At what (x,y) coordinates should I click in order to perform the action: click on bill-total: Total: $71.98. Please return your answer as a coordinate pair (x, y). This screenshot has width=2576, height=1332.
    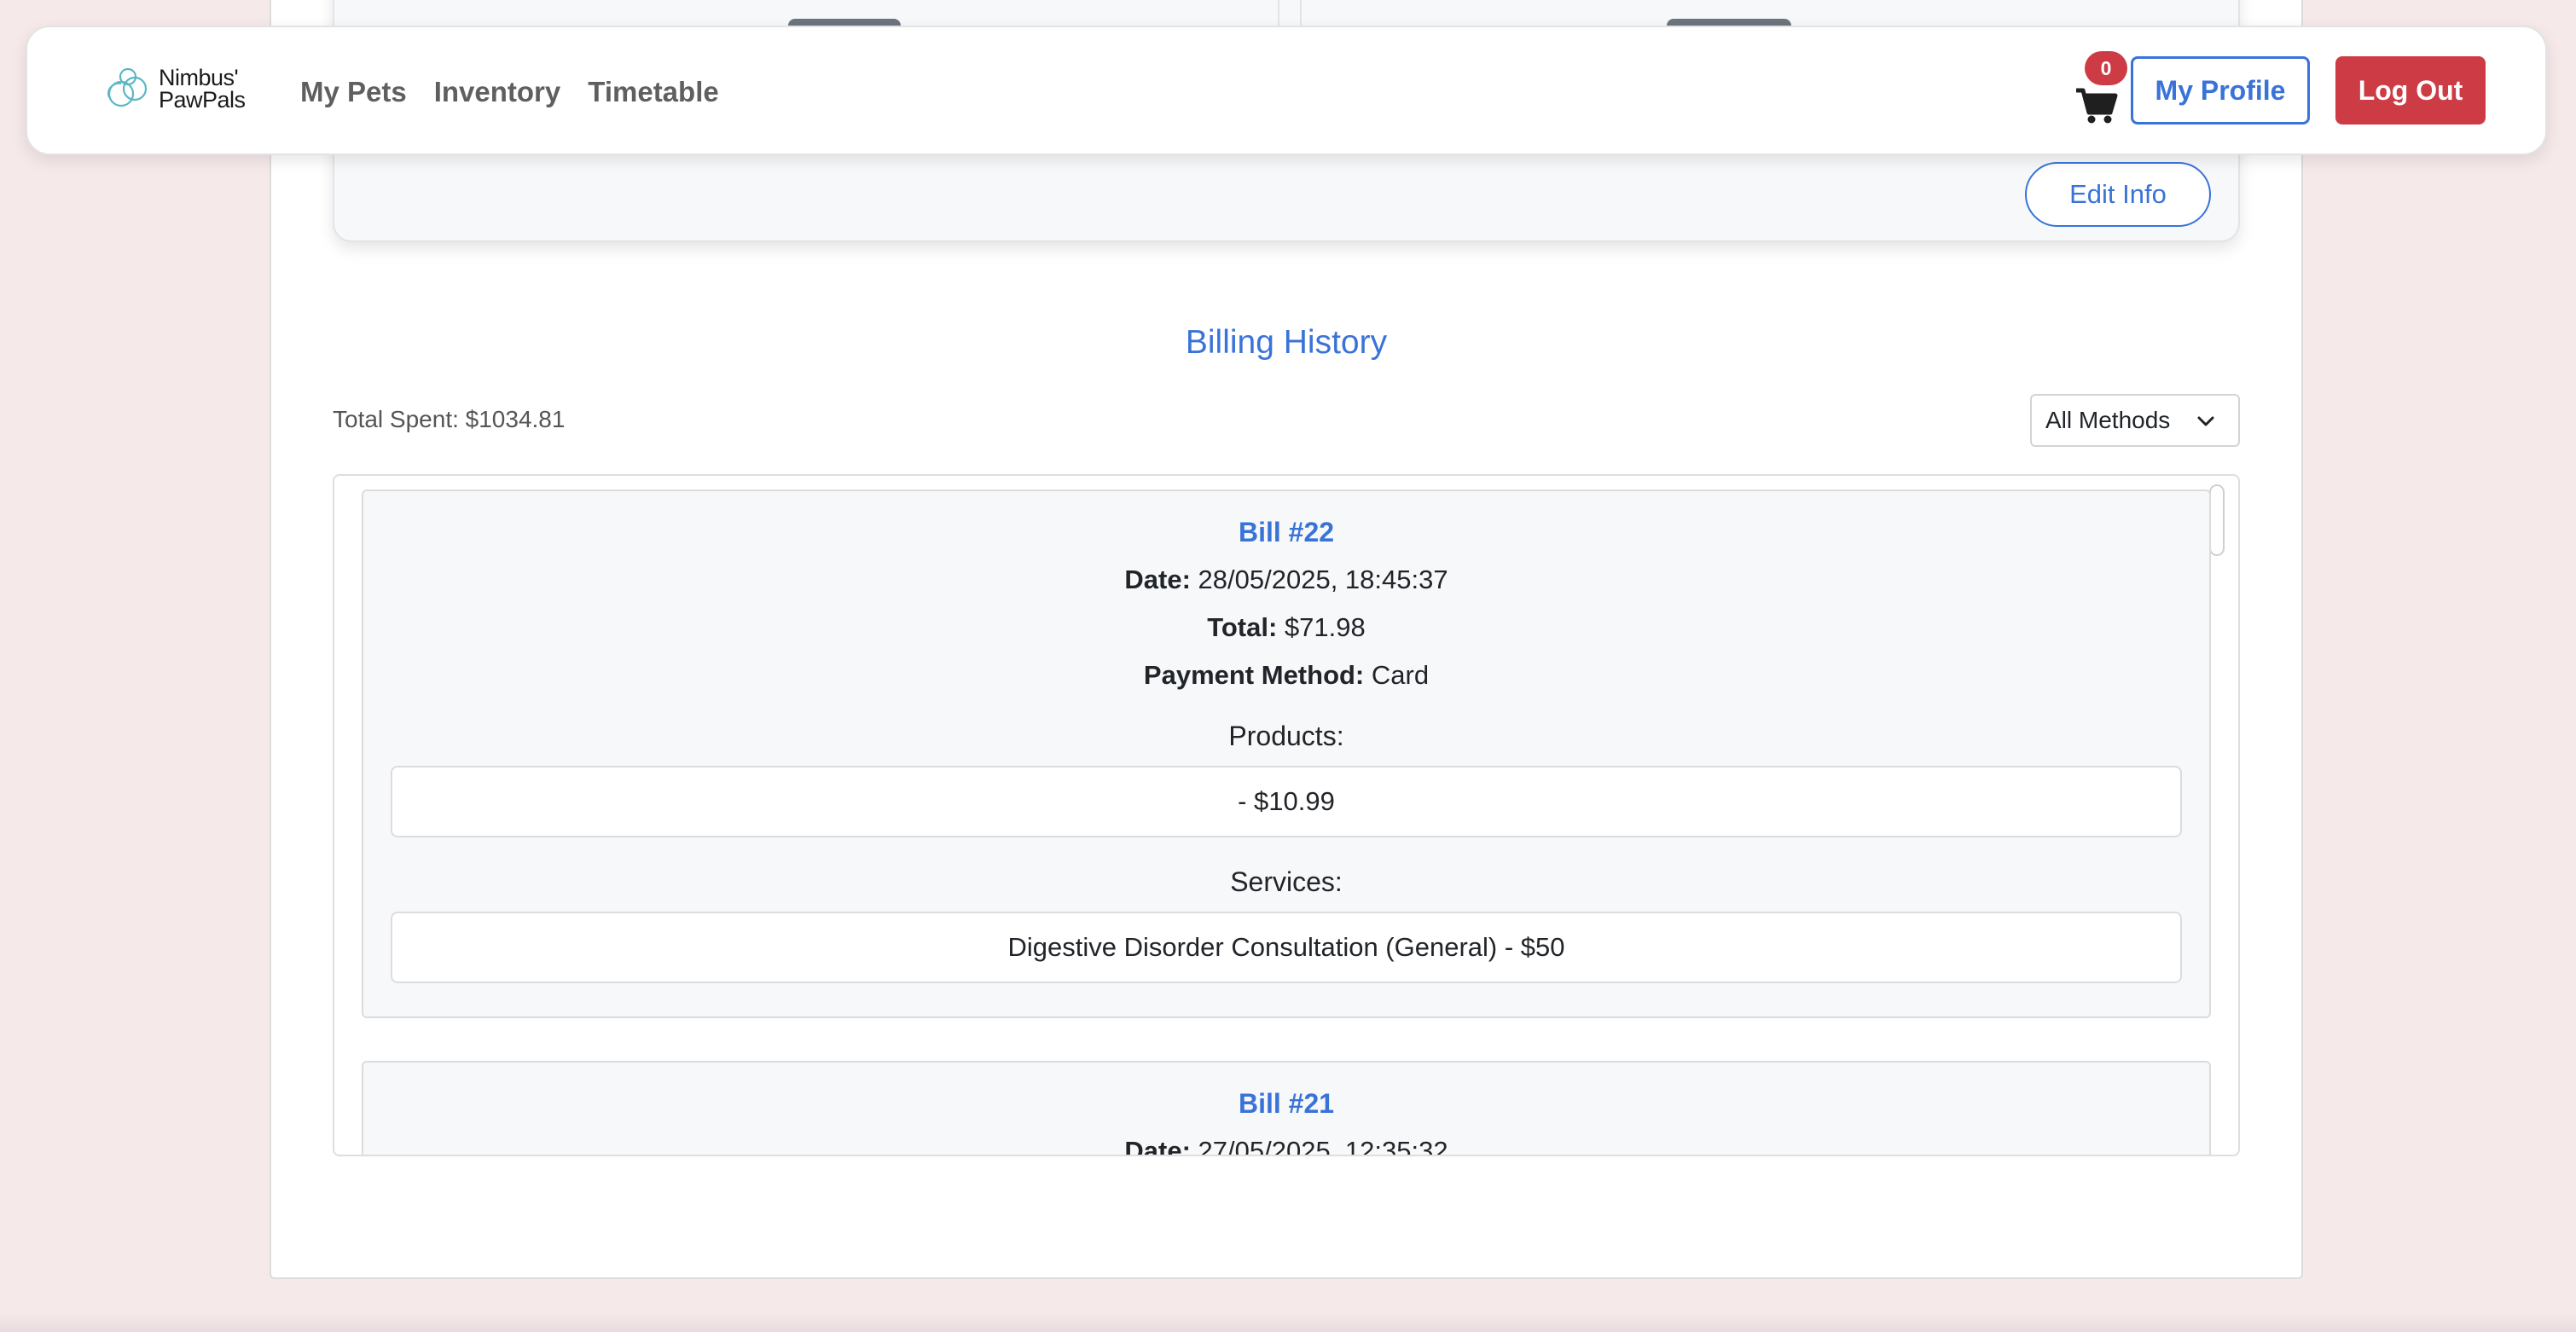
    Looking at the image, I should click on (1286, 627).